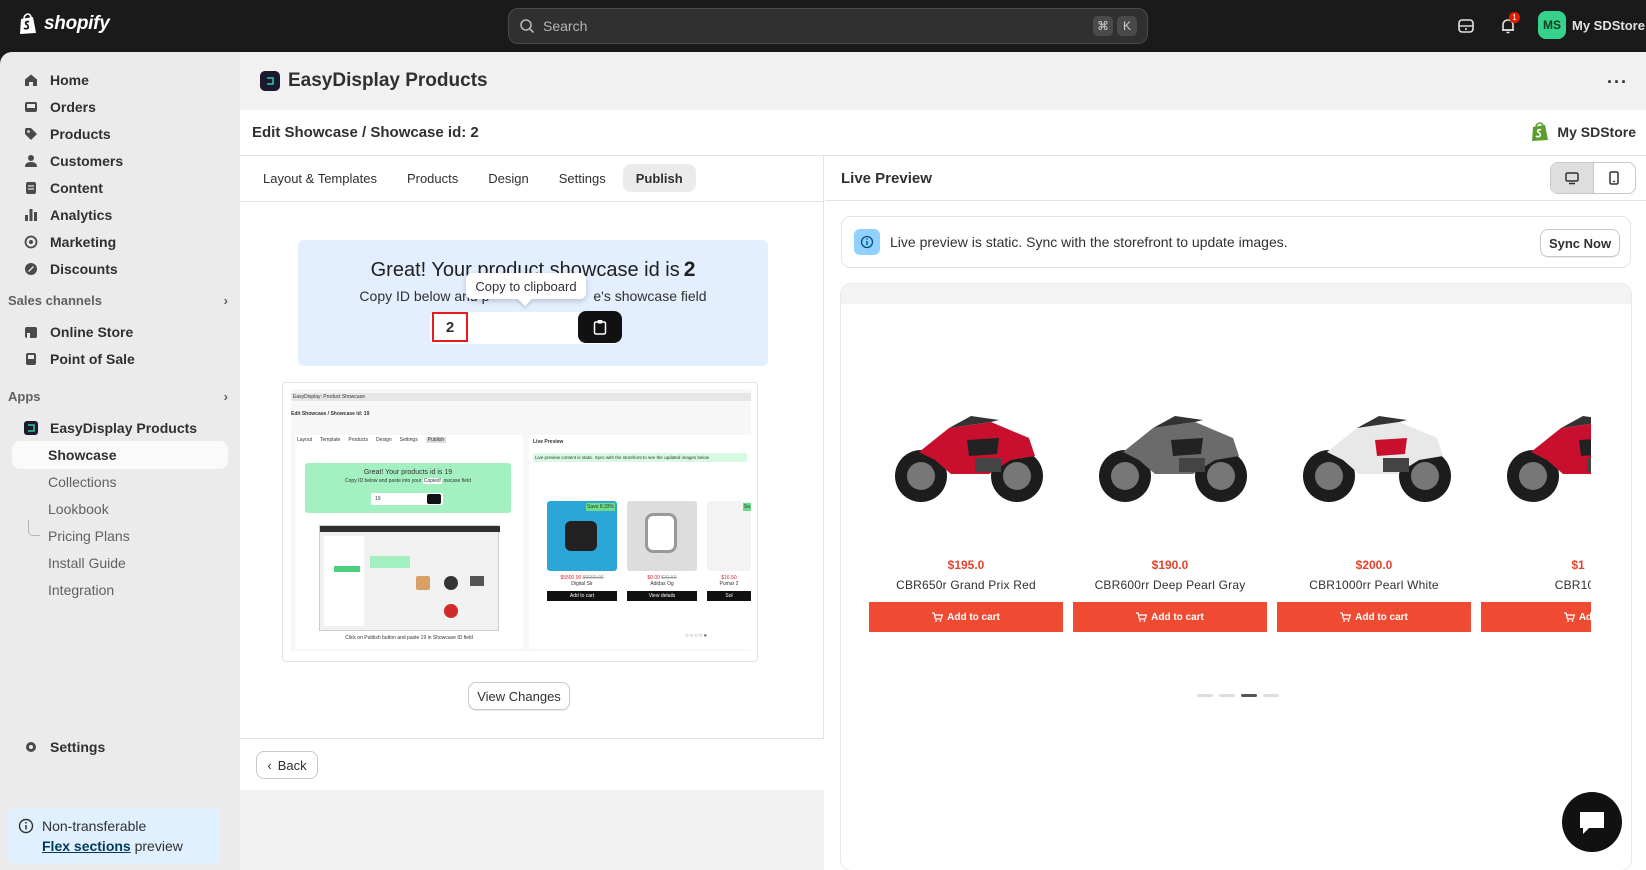 Image resolution: width=1646 pixels, height=870 pixels. Describe the element at coordinates (82, 455) in the screenshot. I see `sidebar-subitem-label: Showcase` at that location.